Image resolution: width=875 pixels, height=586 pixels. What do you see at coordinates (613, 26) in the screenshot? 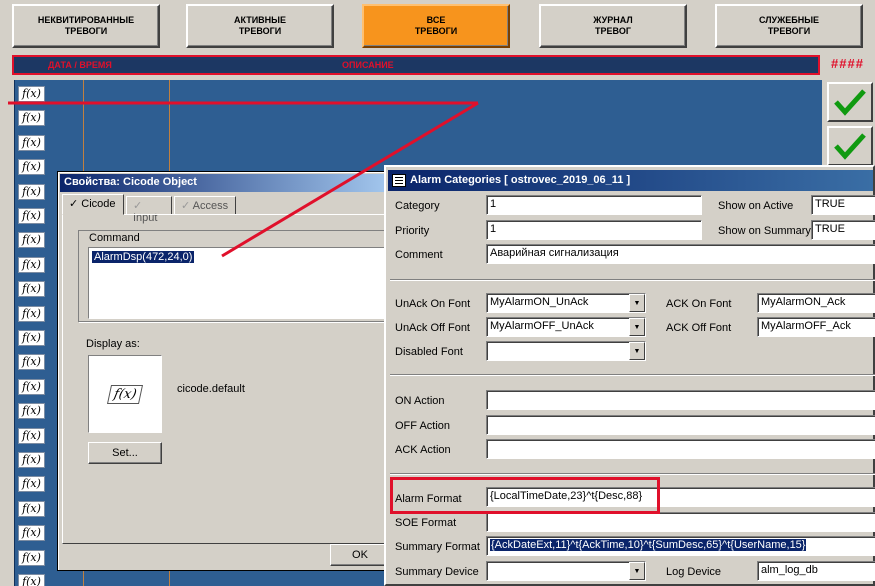
I see `nav-alarm-log-button: ЖУРНАЛ ТРЕВОГ` at bounding box center [613, 26].